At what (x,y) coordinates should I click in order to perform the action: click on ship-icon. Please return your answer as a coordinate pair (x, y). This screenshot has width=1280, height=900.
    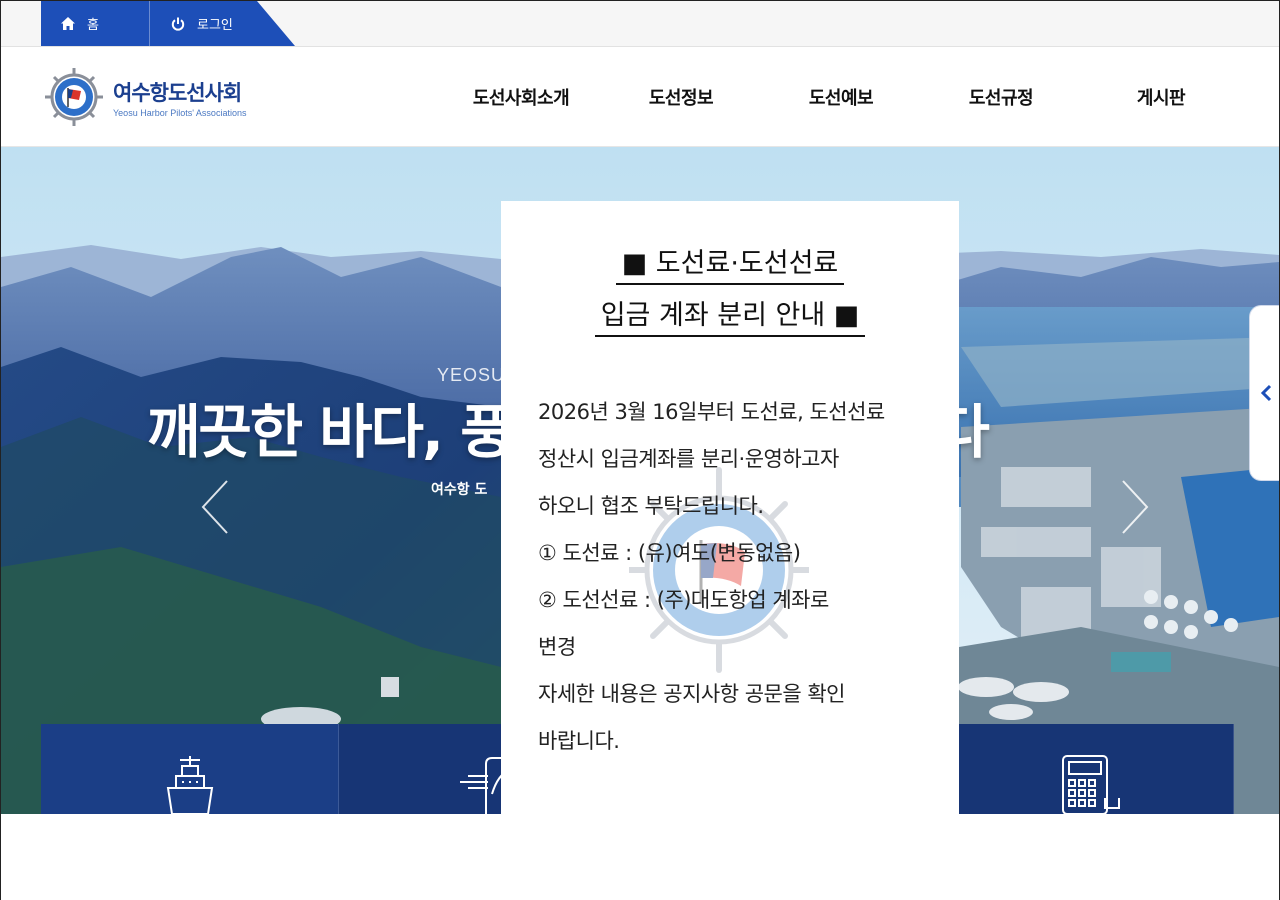
    Looking at the image, I should click on (189, 785).